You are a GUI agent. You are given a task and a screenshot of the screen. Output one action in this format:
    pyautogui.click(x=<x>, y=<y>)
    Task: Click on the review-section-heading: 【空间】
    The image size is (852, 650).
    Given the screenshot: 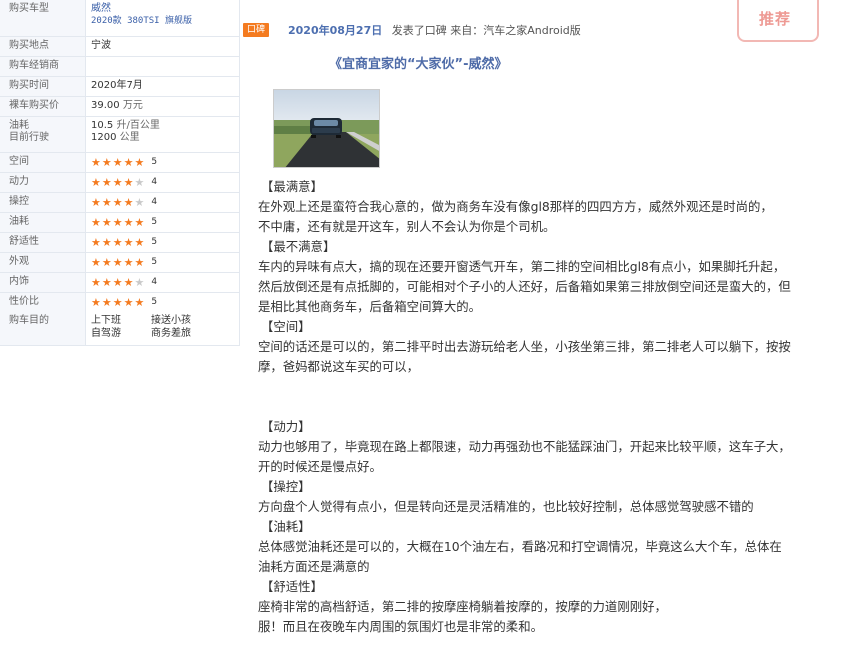 What is the action you would take?
    pyautogui.click(x=286, y=326)
    